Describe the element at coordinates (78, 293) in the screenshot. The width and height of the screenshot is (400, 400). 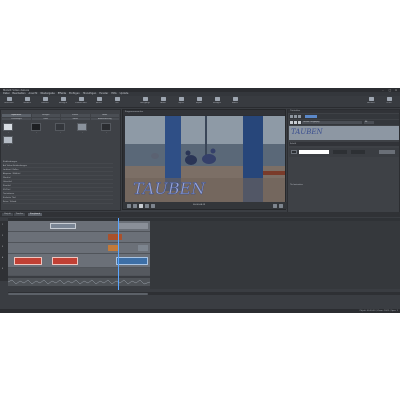
I see `scroll-thumb` at that location.